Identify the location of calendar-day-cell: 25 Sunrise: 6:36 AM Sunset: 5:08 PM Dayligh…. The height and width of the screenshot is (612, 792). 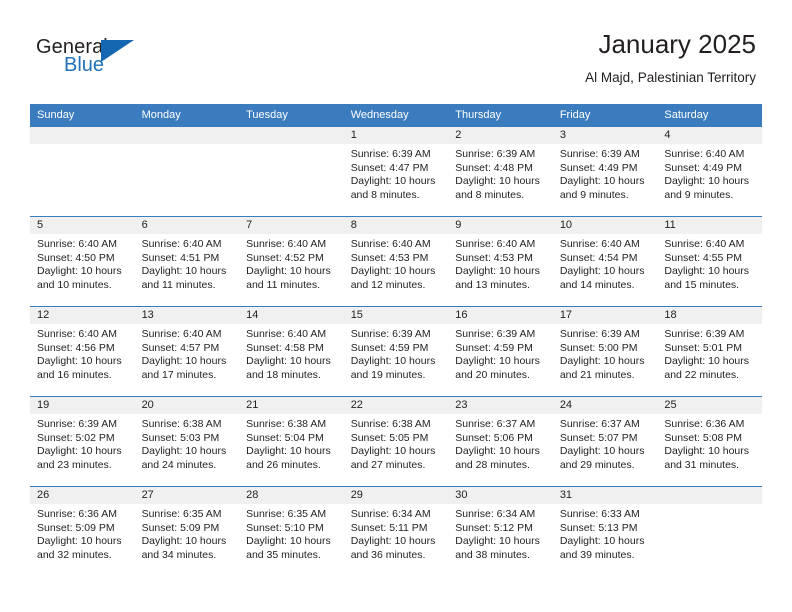
(709, 441).